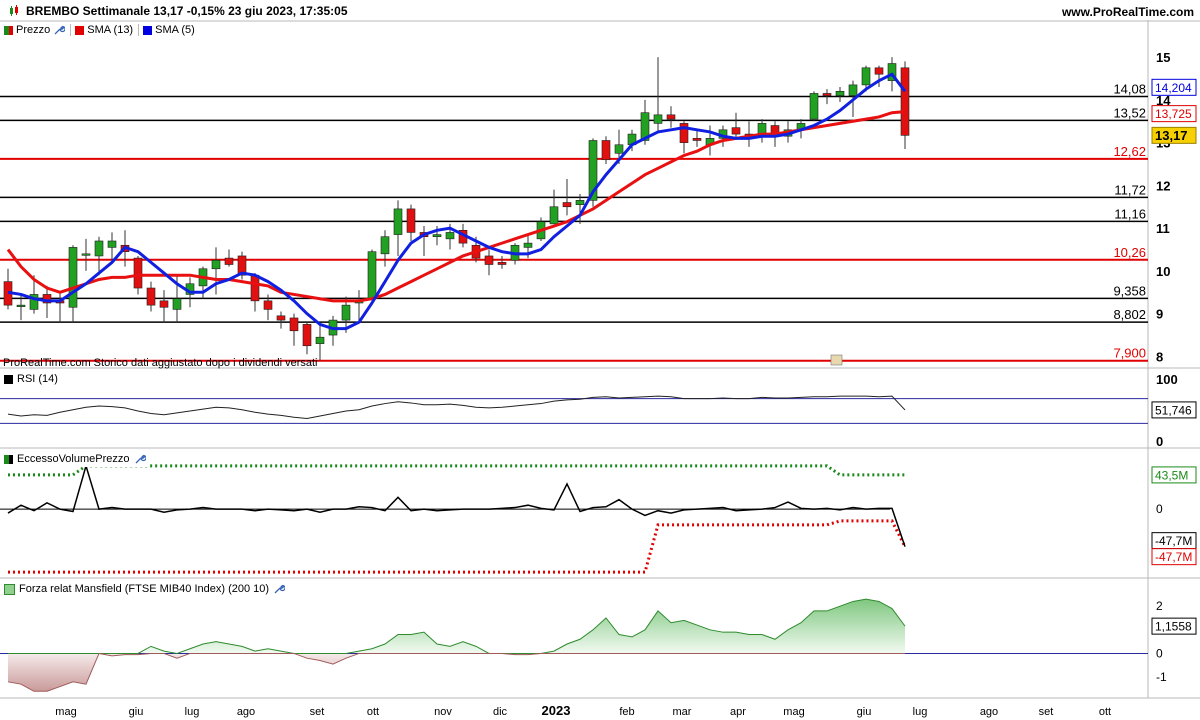 The image size is (1200, 720). What do you see at coordinates (1159, 509) in the screenshot?
I see `volume-axis-tick: 0` at bounding box center [1159, 509].